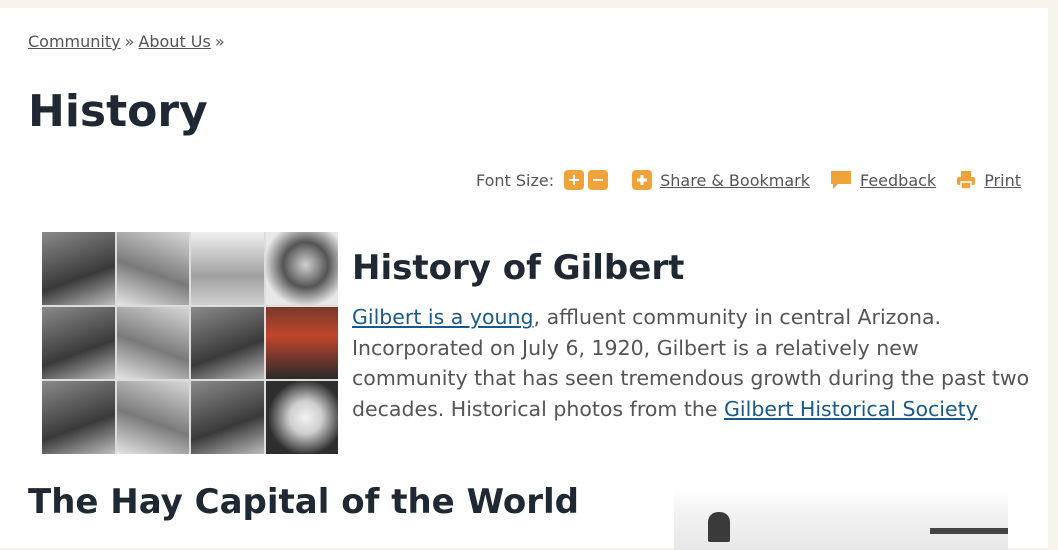 Image resolution: width=1058 pixels, height=550 pixels. Describe the element at coordinates (598, 180) in the screenshot. I see `font-size-decrease-button: −` at that location.